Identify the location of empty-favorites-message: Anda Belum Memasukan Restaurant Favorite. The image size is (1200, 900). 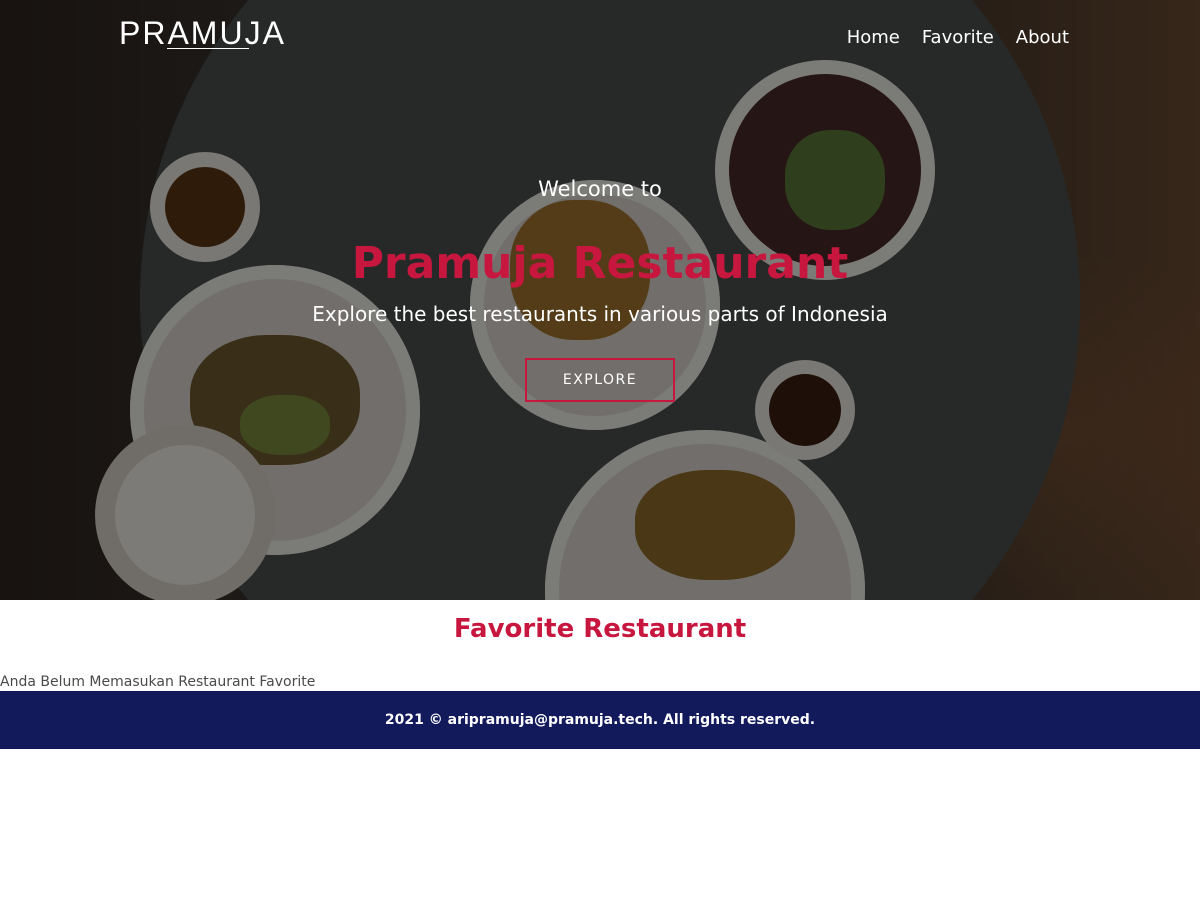
(158, 682).